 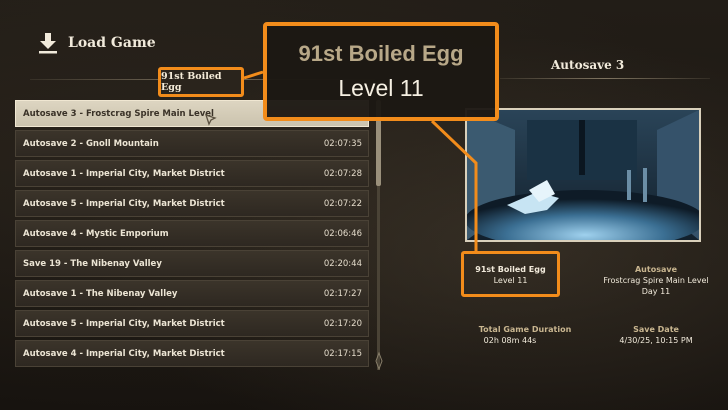 I want to click on character-callout: 91st Boiled Egg Level 11, so click(x=381, y=71).